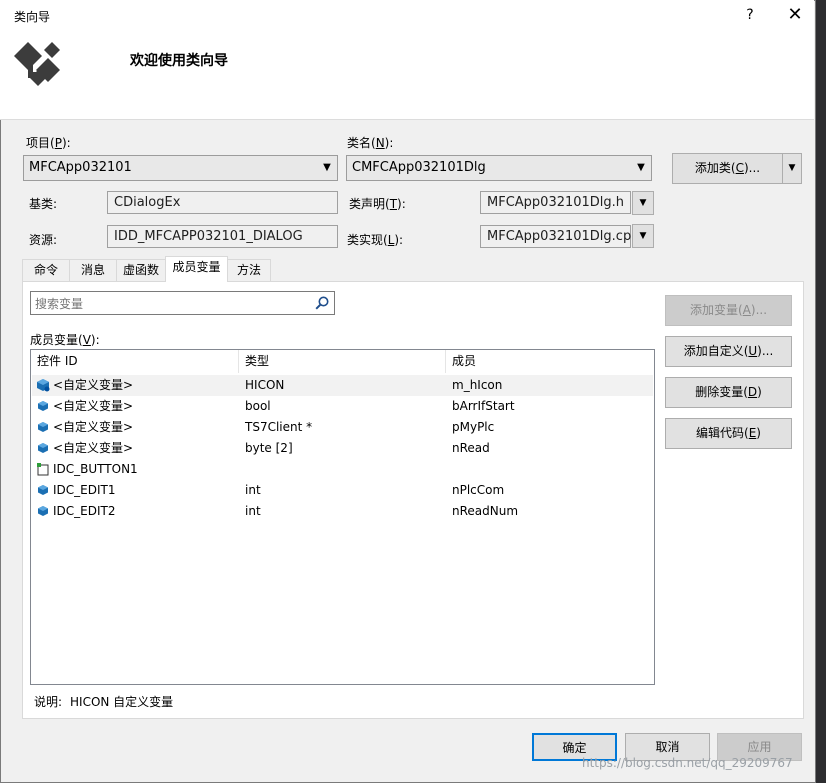 This screenshot has height=783, width=826. I want to click on row-type: byte [2], so click(269, 448).